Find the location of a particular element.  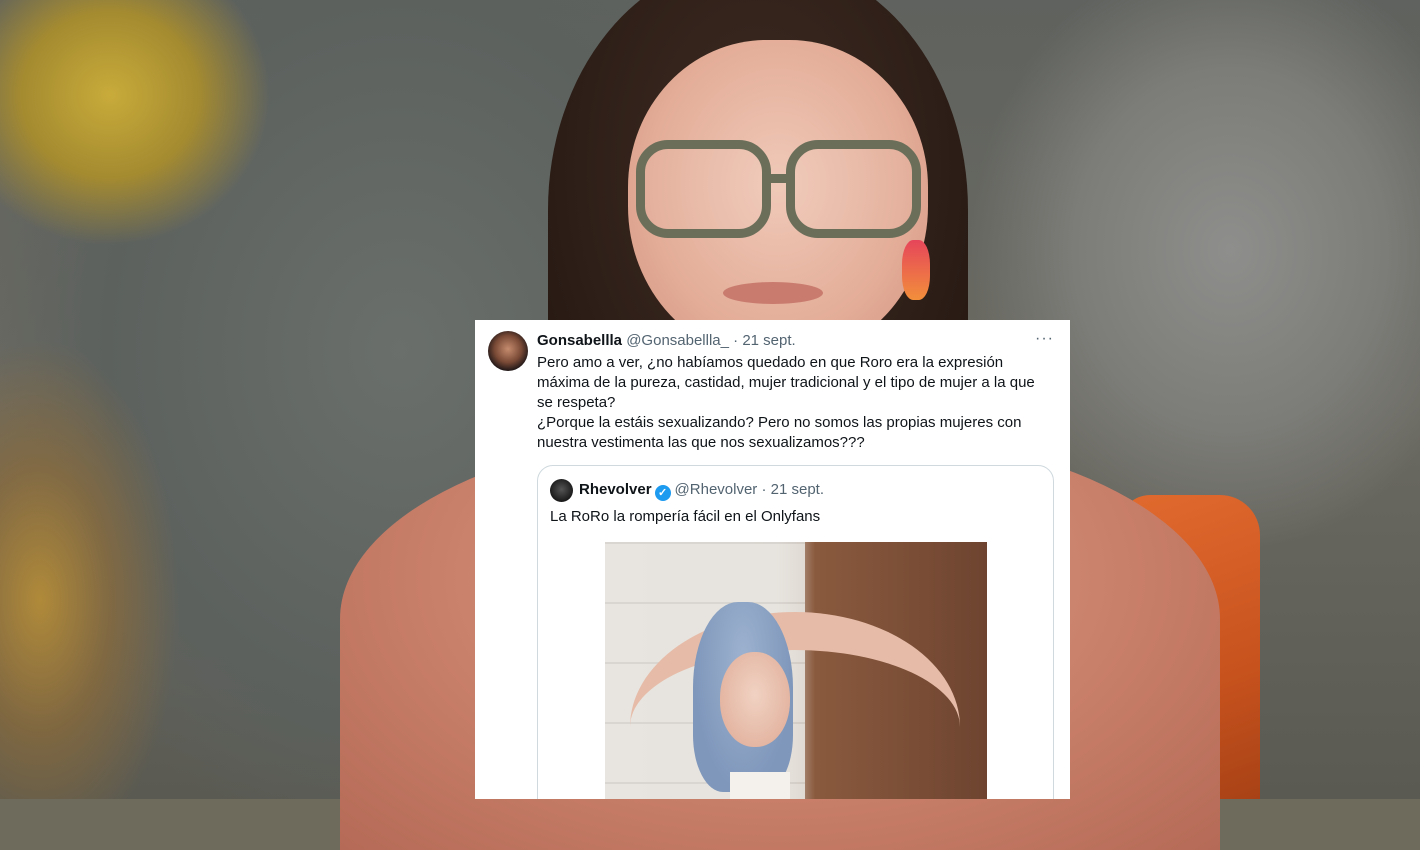

glasses is located at coordinates (781, 190).